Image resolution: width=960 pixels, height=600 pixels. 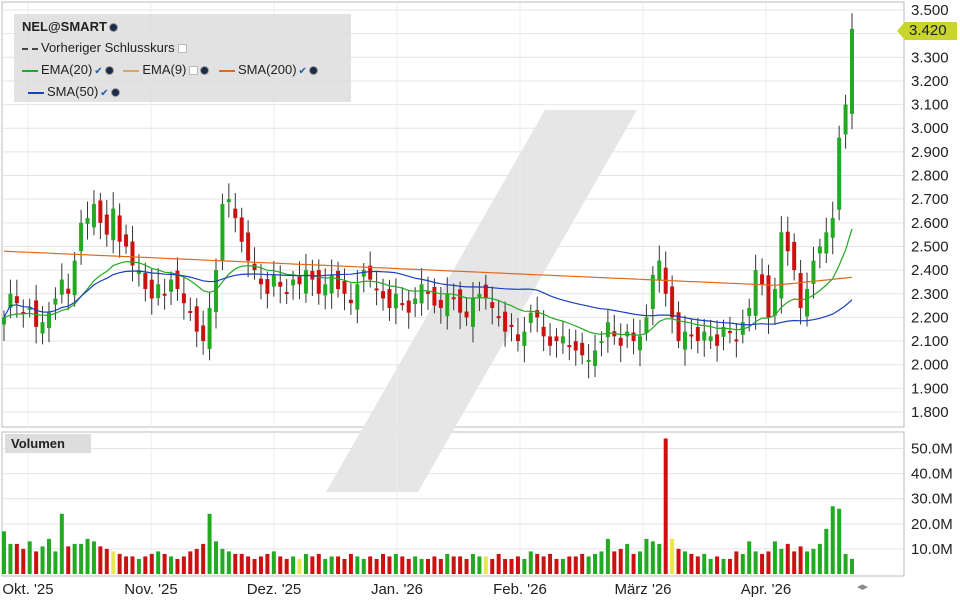 What do you see at coordinates (173, 69) in the screenshot?
I see `legend-ma-row: EMA(20) ✔ EMA(9) SMA(200) ✔` at bounding box center [173, 69].